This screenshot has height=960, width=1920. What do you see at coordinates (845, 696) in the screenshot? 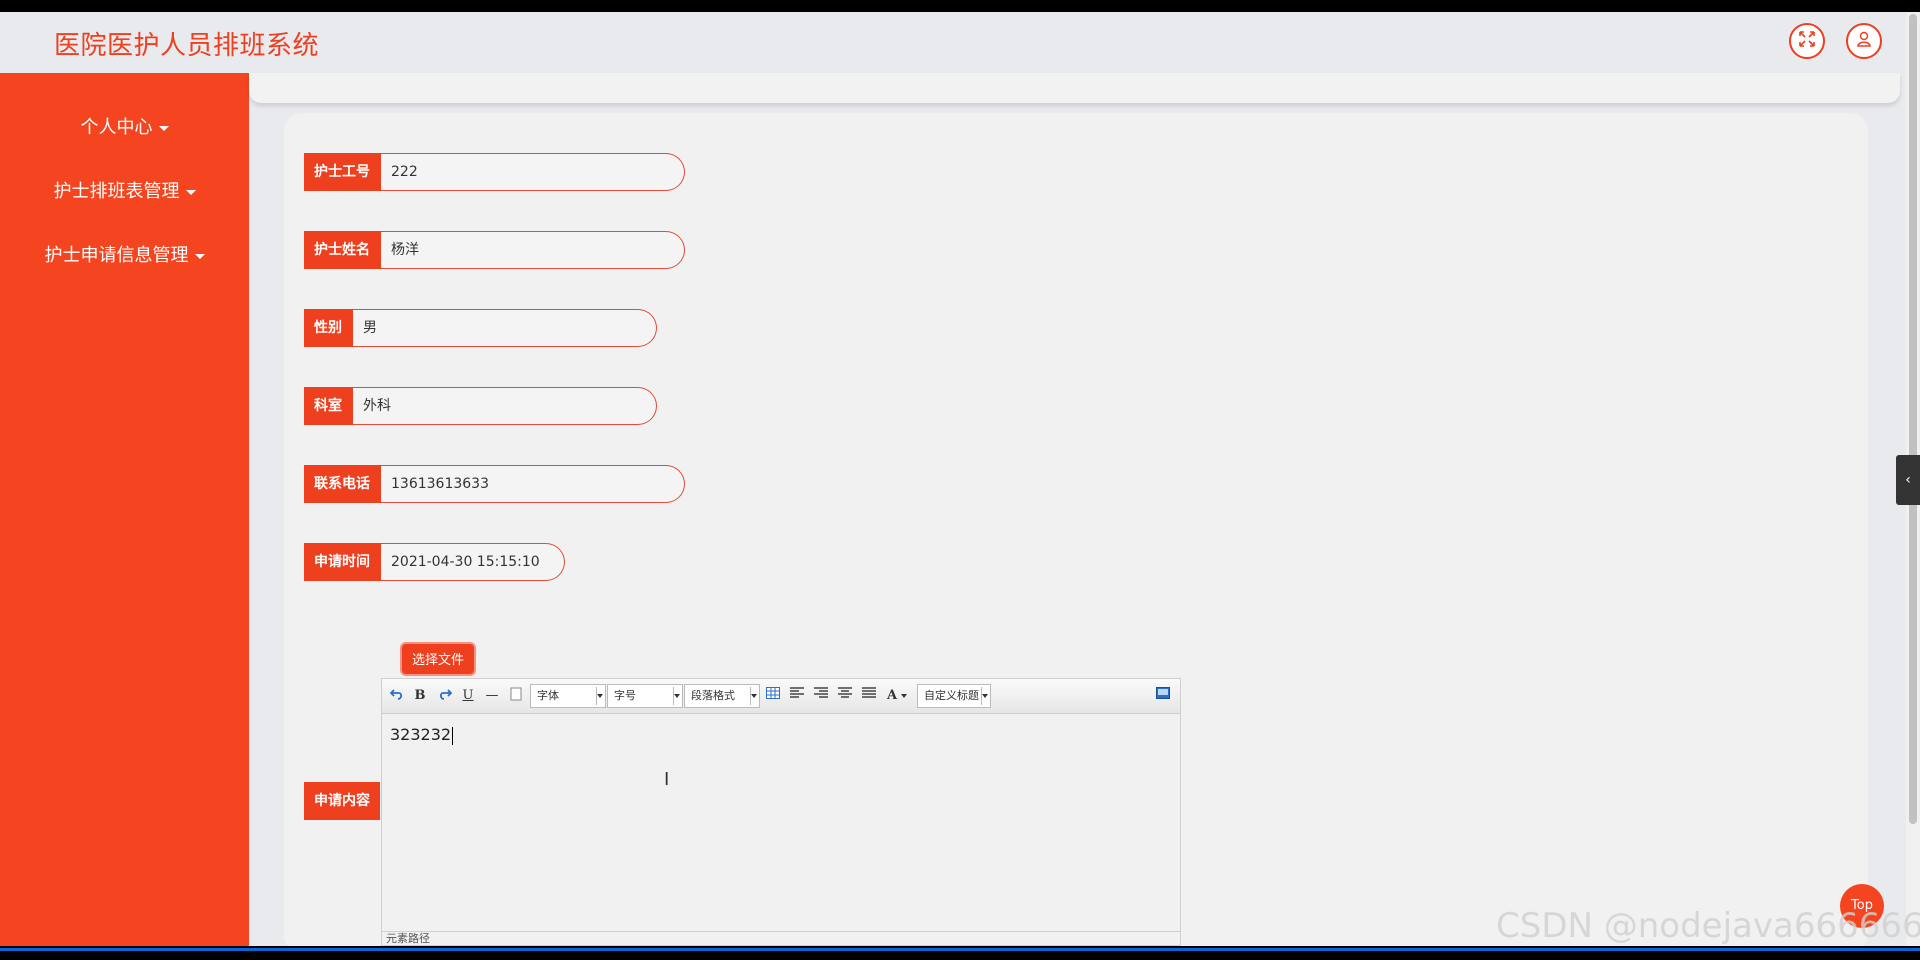
I see `align-center-icon` at bounding box center [845, 696].